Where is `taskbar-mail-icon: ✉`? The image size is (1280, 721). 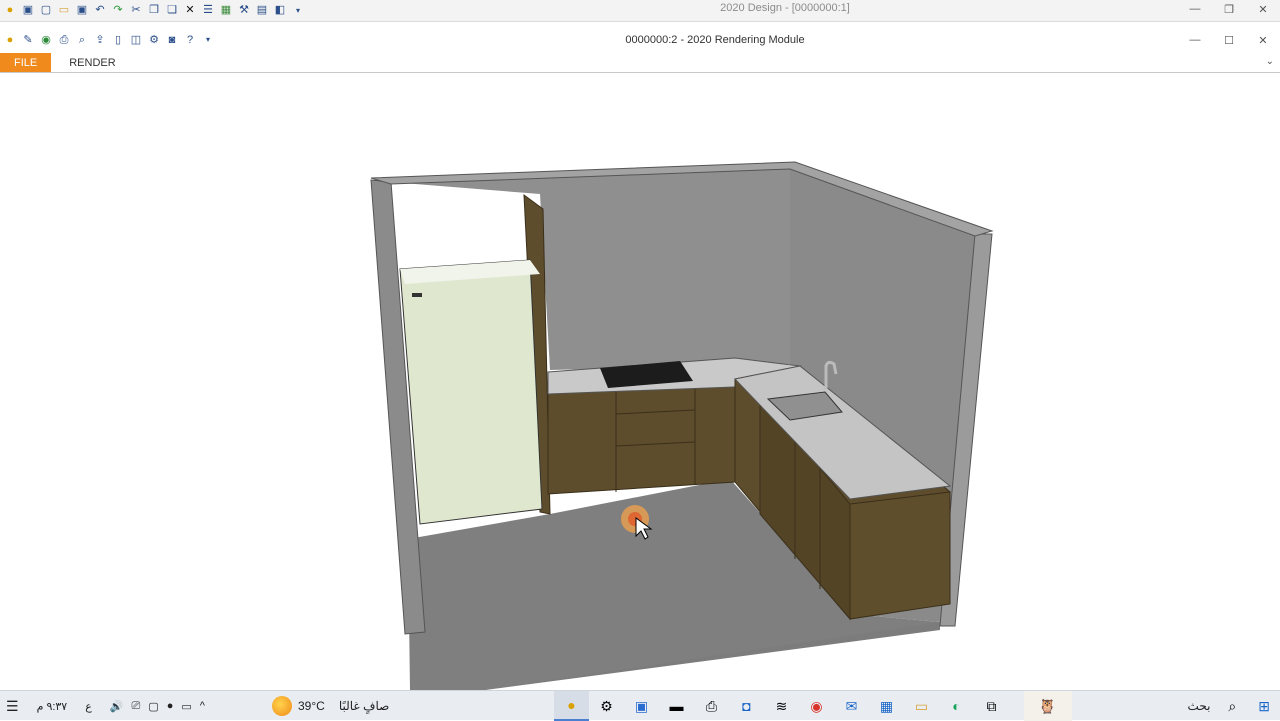
taskbar-mail-icon: ✉ is located at coordinates (851, 706).